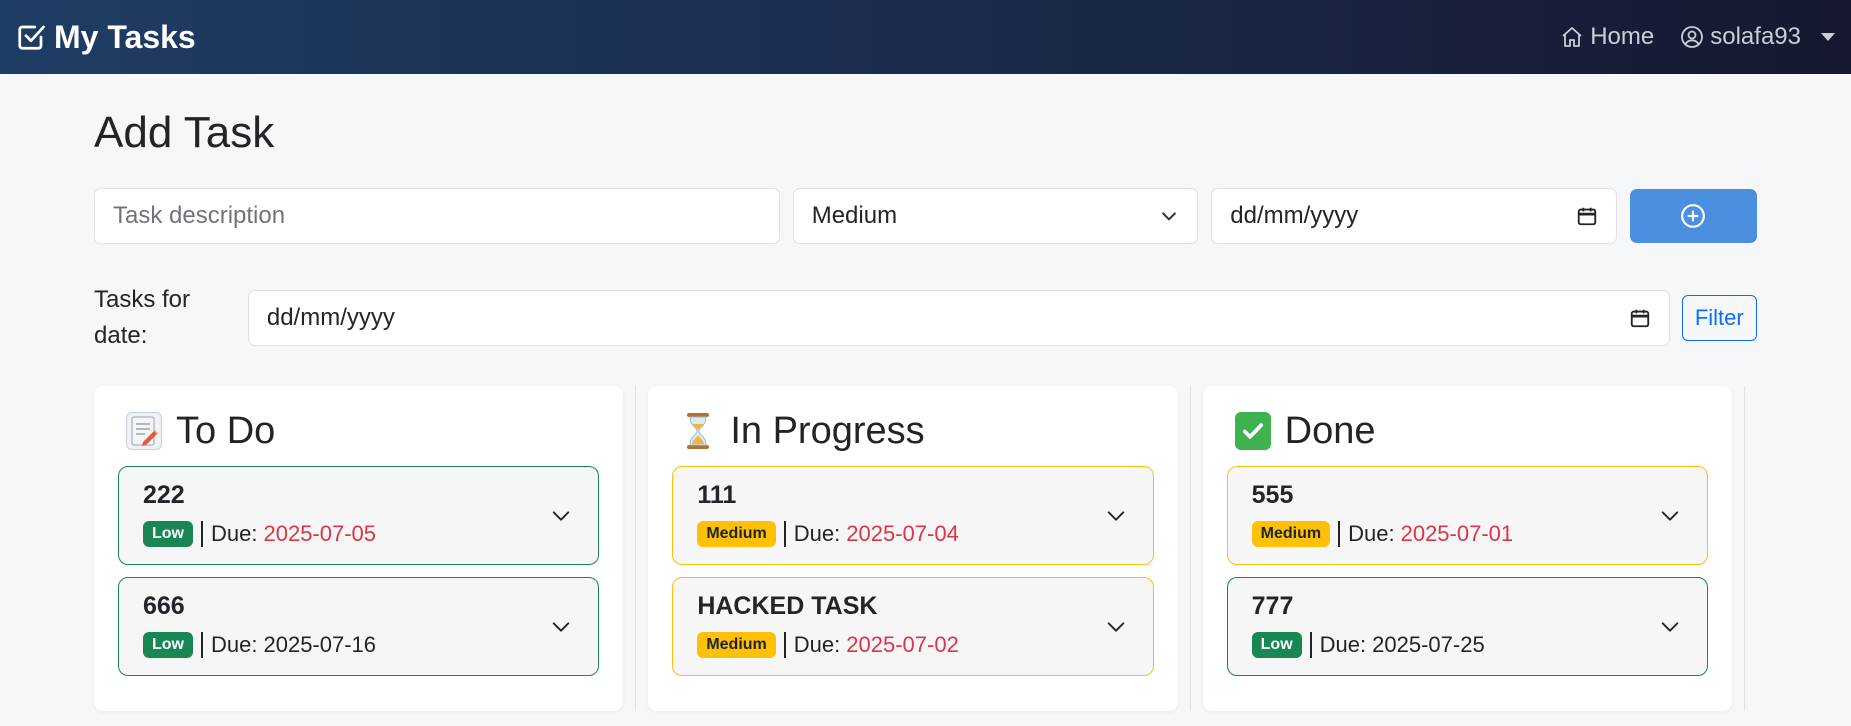  I want to click on task-meta: Low Due: 2025-07-05, so click(358, 534).